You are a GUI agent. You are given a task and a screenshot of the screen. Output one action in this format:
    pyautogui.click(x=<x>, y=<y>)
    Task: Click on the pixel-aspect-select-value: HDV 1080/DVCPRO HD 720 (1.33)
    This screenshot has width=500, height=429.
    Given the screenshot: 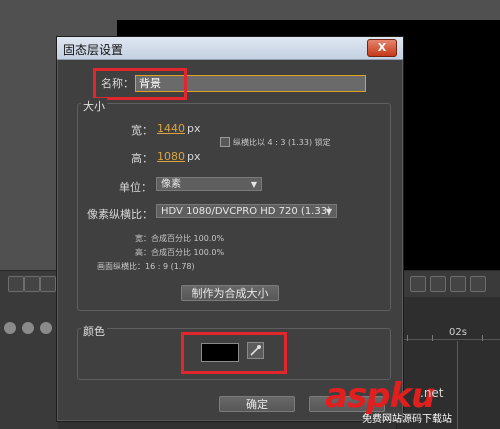 What is the action you would take?
    pyautogui.click(x=246, y=211)
    